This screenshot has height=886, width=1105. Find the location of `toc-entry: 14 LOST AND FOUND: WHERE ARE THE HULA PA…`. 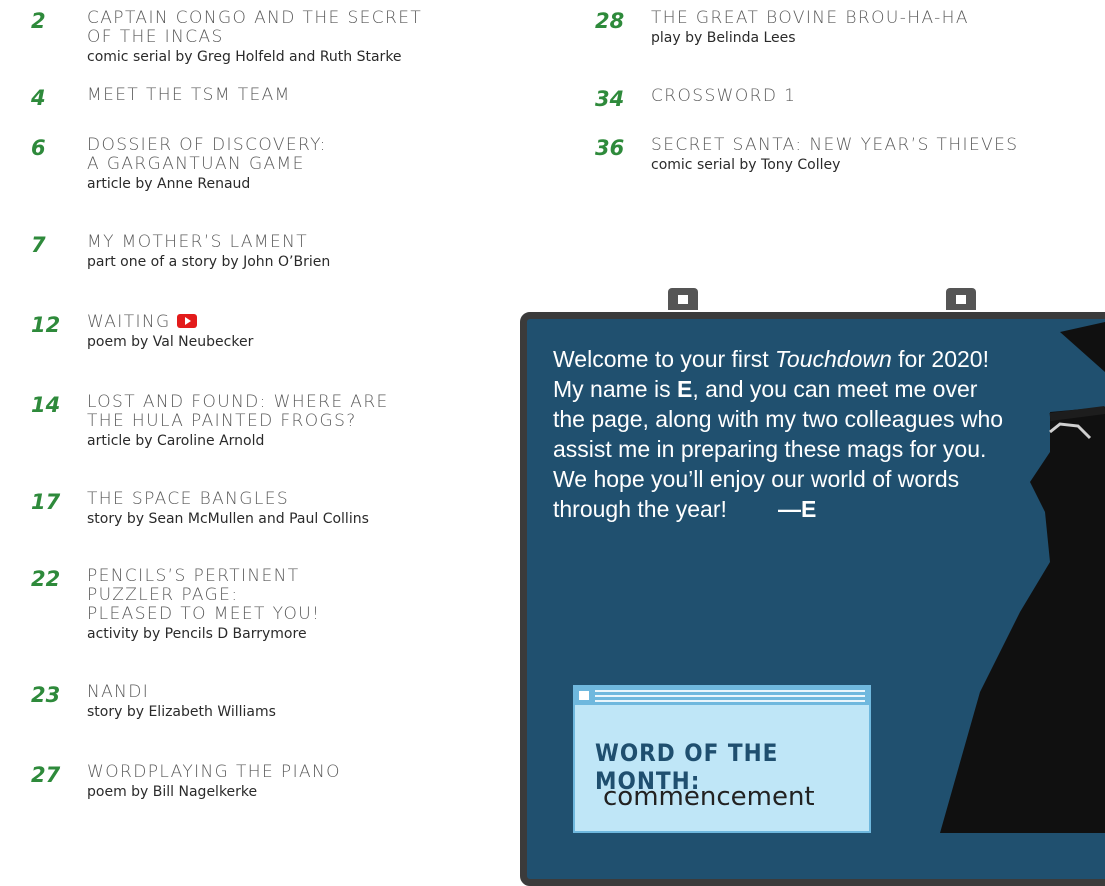

toc-entry: 14 LOST AND FOUND: WHERE ARE THE HULA PA… is located at coordinates (210, 422).